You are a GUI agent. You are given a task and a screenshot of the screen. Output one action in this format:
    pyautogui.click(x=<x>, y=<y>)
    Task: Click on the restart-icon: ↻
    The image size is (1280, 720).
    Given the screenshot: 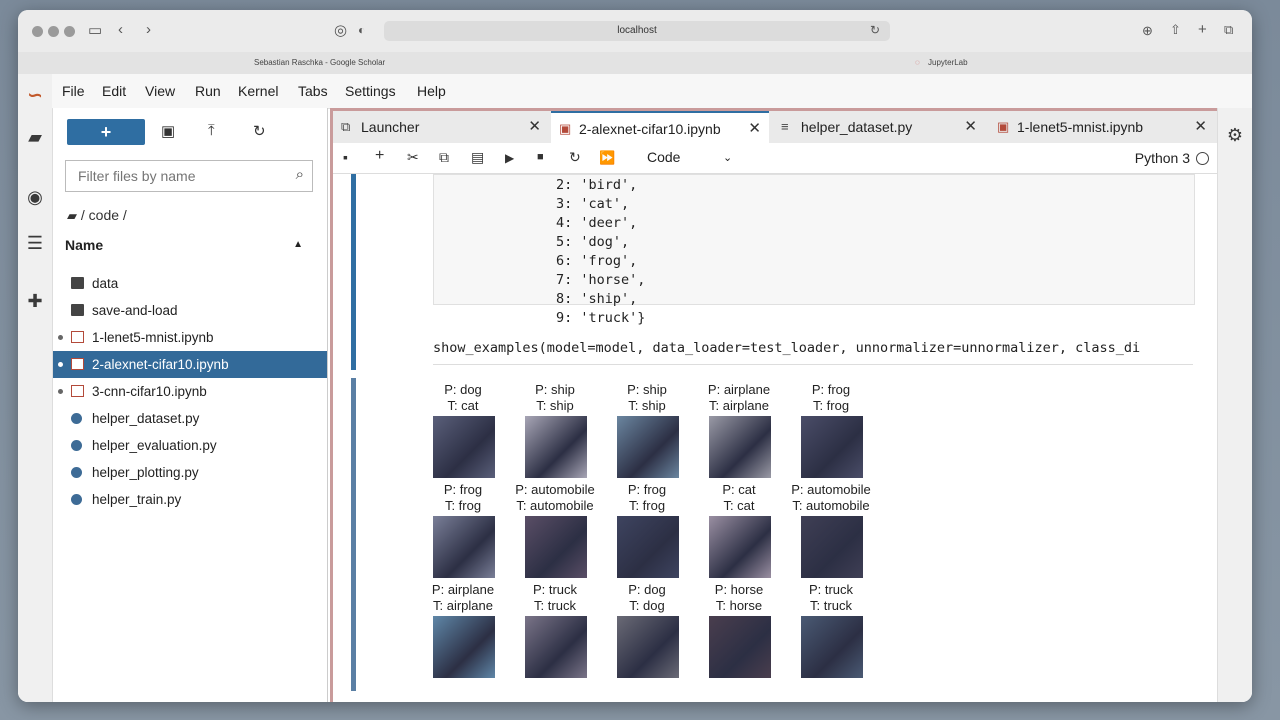 What is the action you would take?
    pyautogui.click(x=575, y=157)
    